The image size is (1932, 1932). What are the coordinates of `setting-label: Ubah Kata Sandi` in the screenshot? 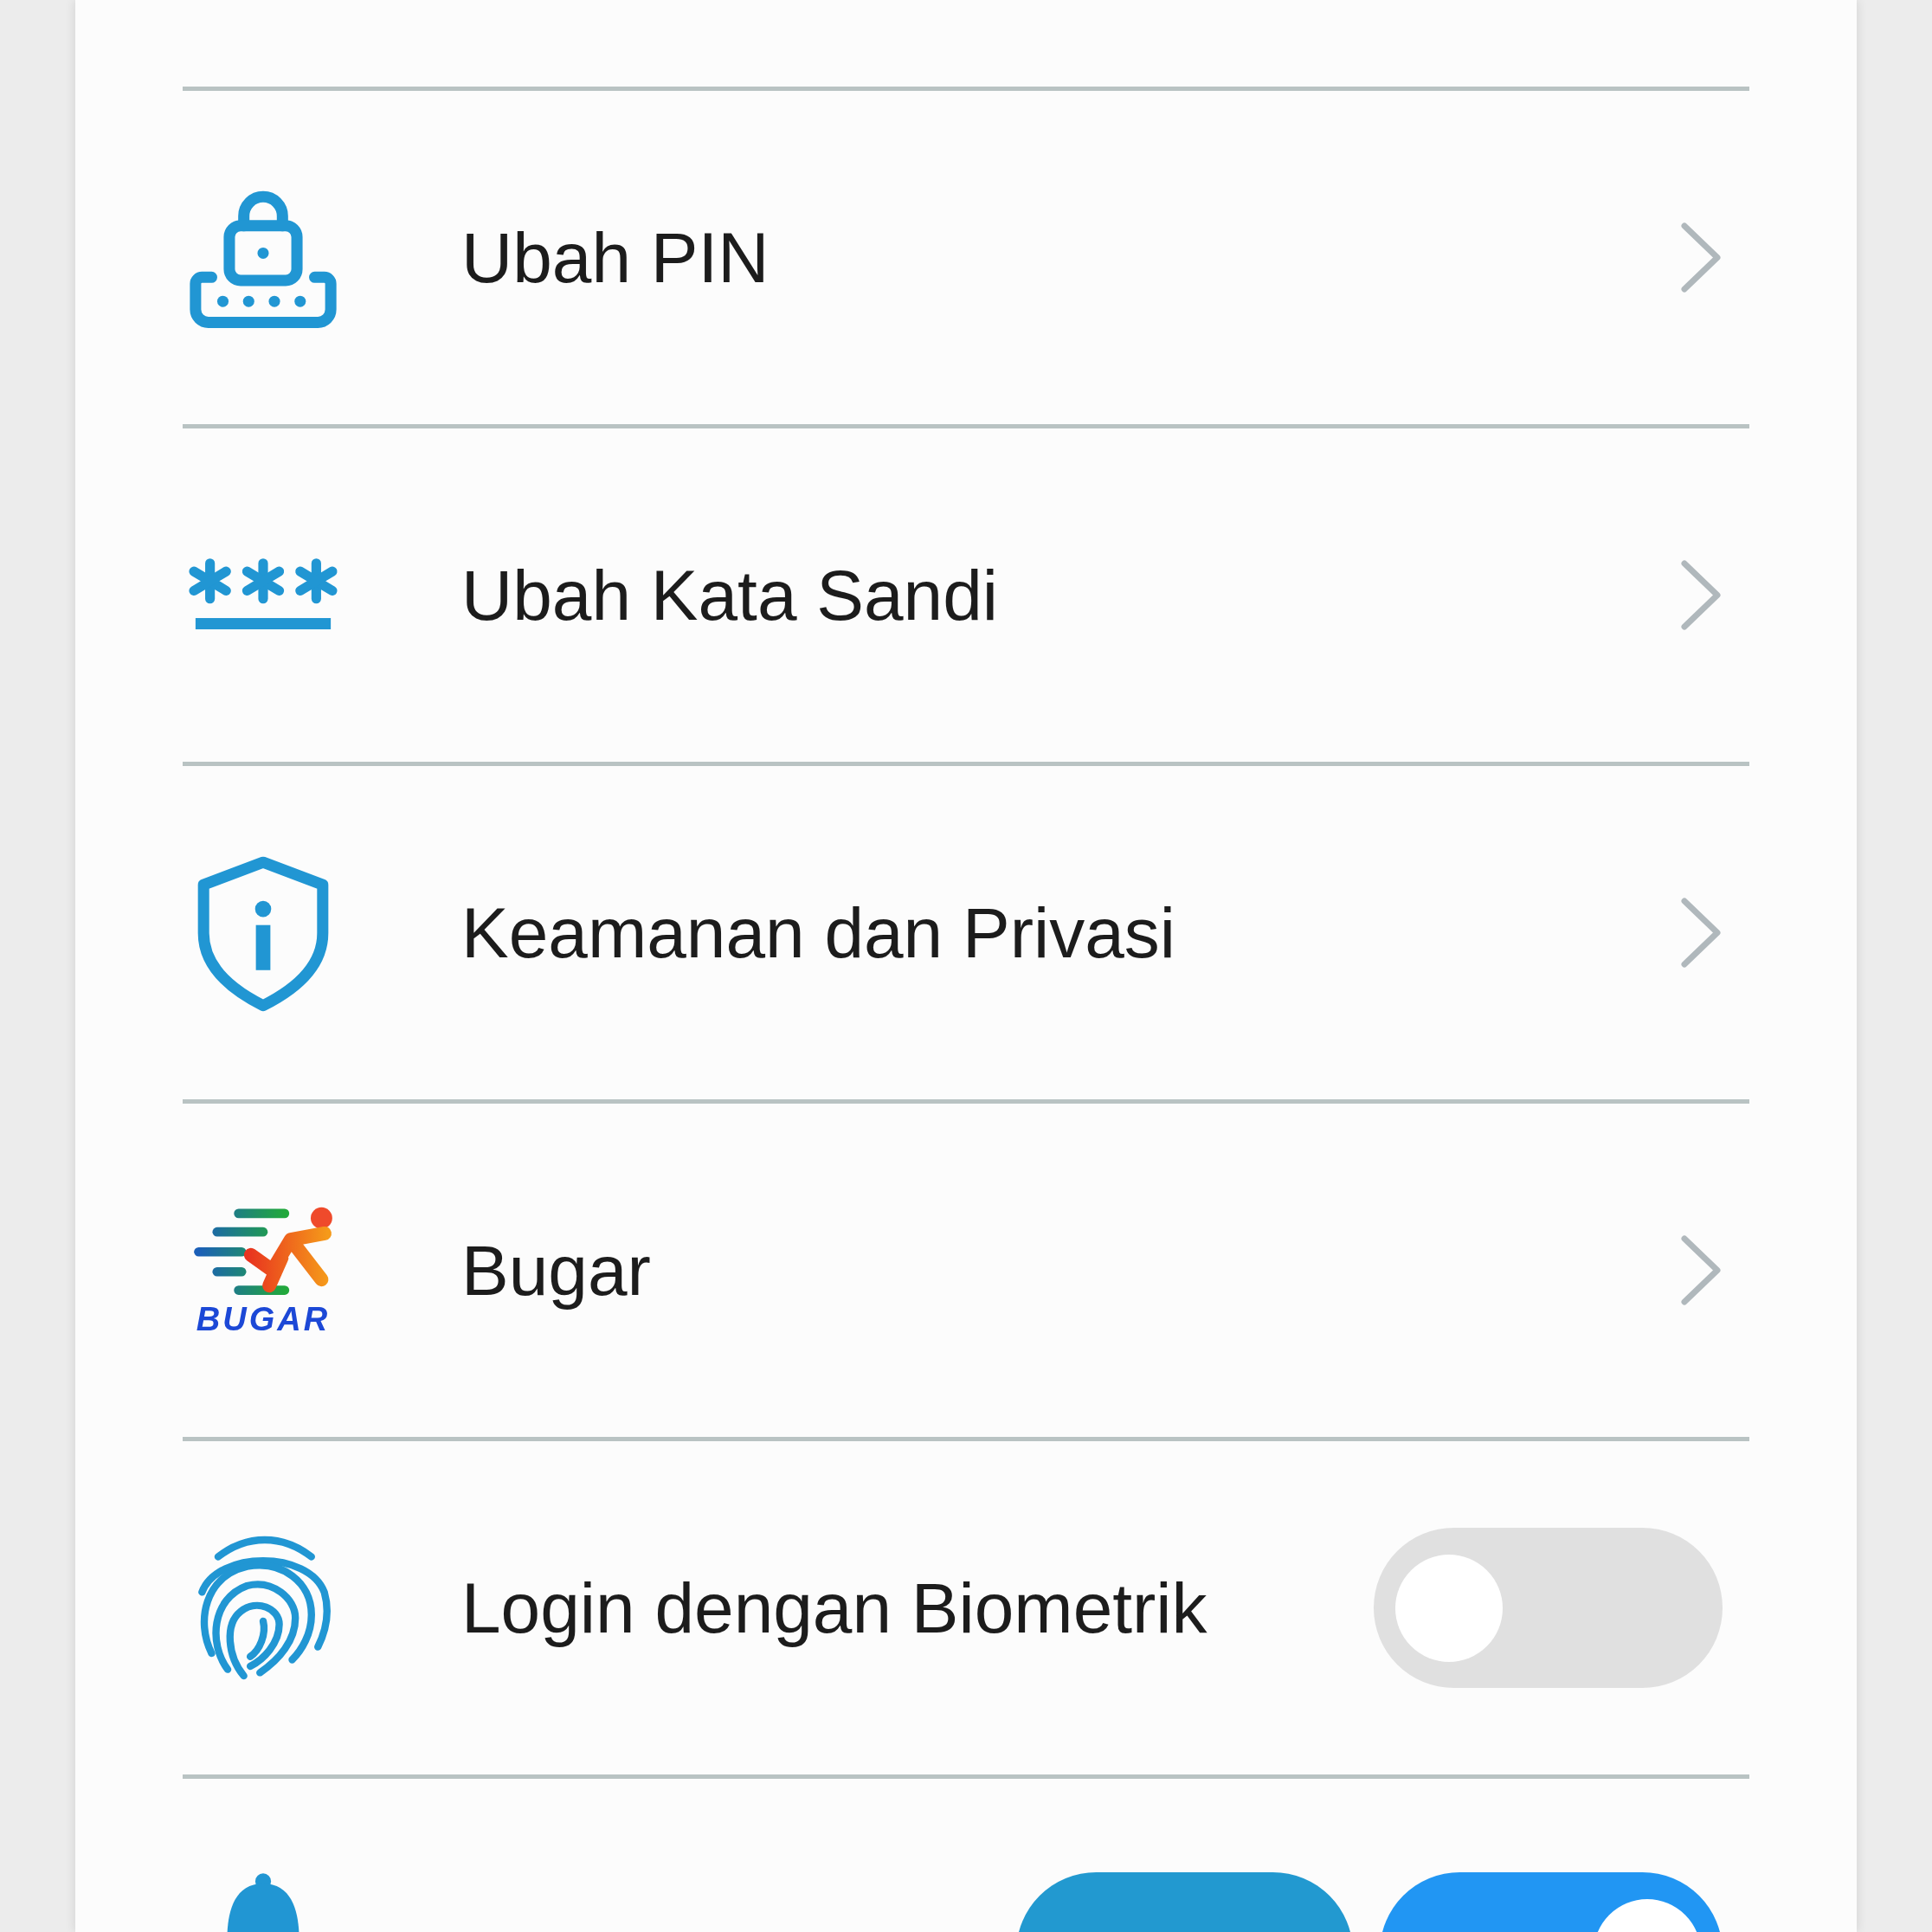 It's located at (730, 595).